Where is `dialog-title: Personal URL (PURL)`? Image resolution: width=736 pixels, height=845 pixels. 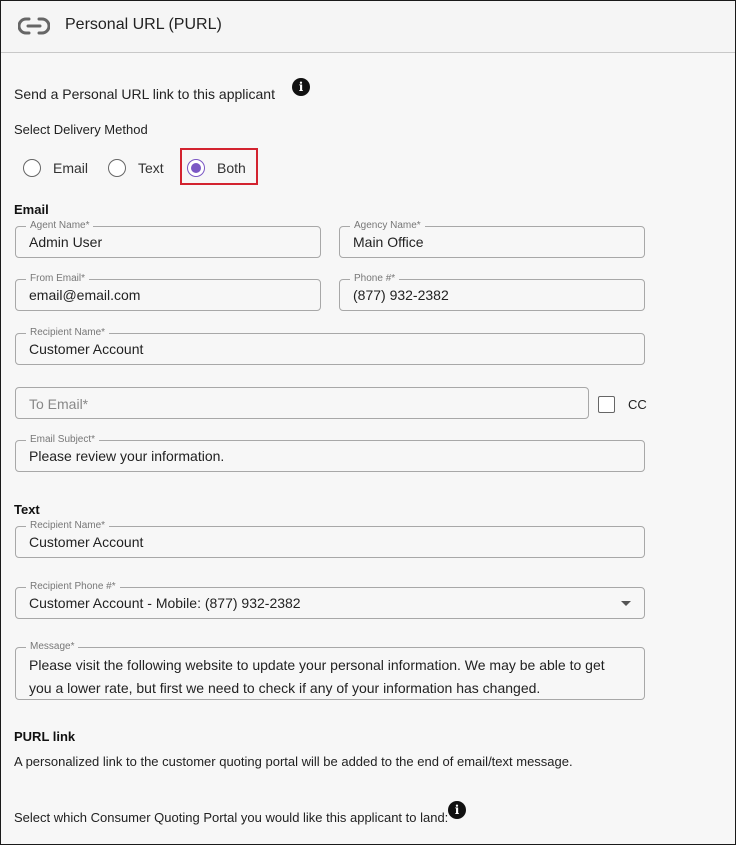 dialog-title: Personal URL (PURL) is located at coordinates (143, 24).